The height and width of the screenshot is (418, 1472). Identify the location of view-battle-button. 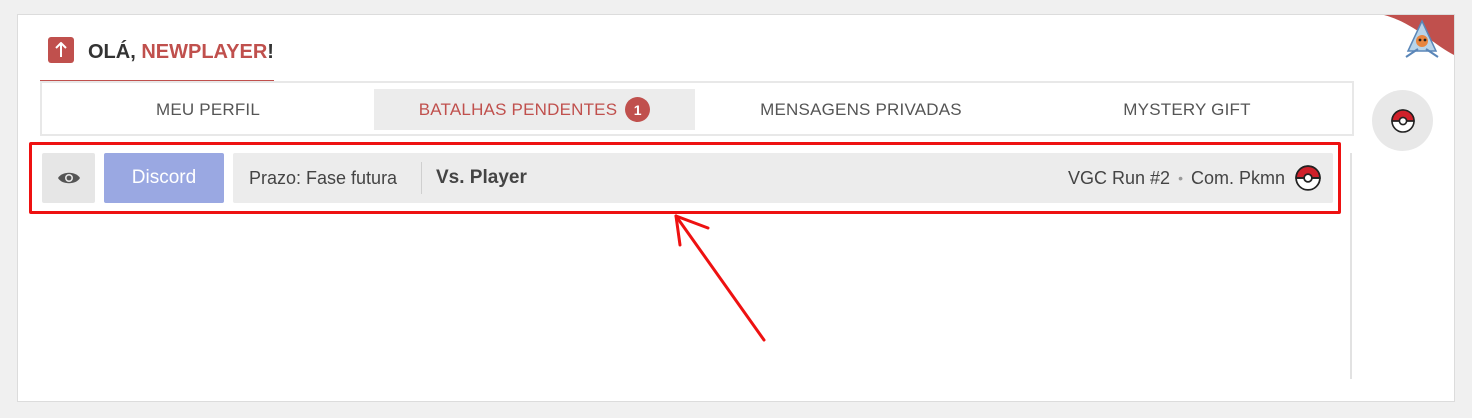
(68, 178).